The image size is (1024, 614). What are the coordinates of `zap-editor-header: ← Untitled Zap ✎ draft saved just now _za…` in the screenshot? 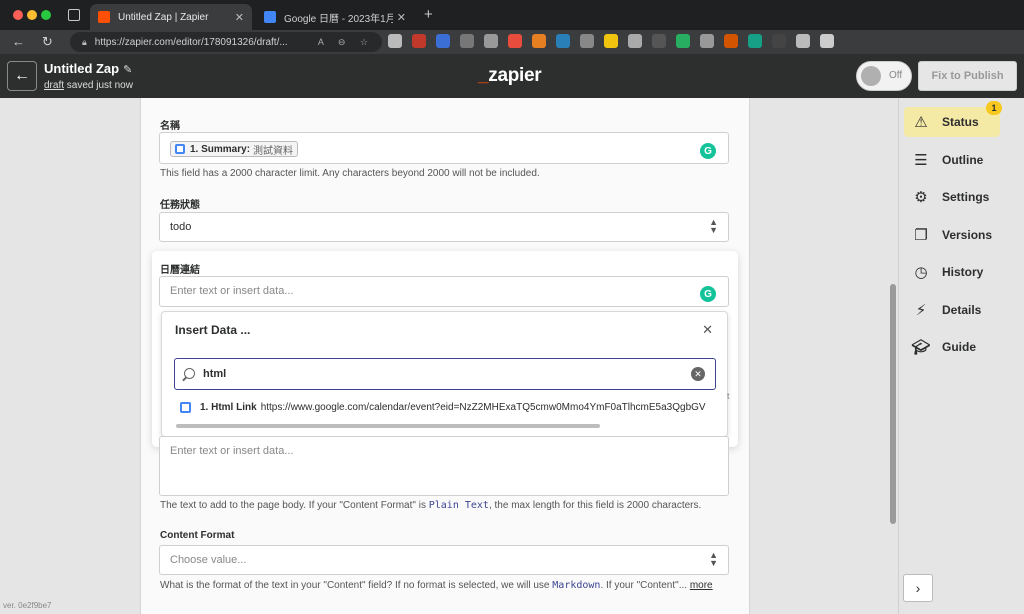 It's located at (512, 76).